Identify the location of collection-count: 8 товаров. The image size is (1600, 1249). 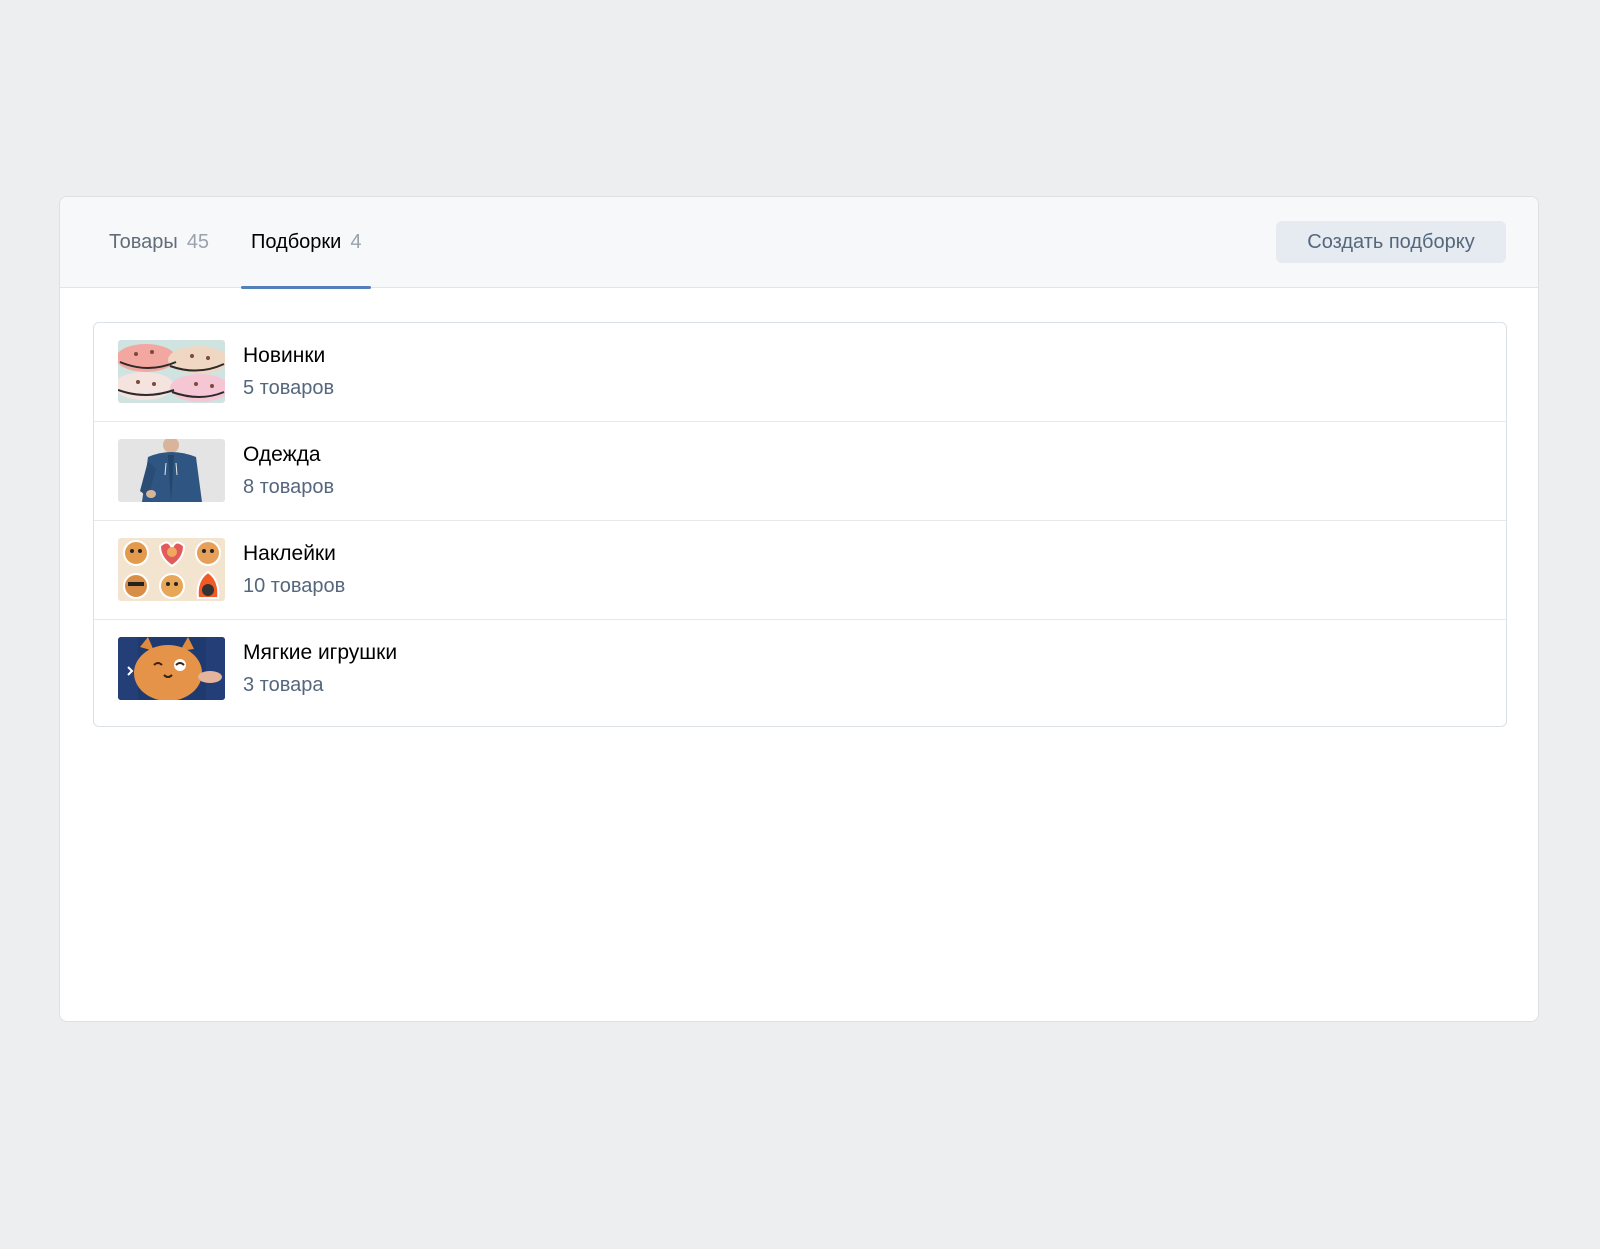
(289, 487).